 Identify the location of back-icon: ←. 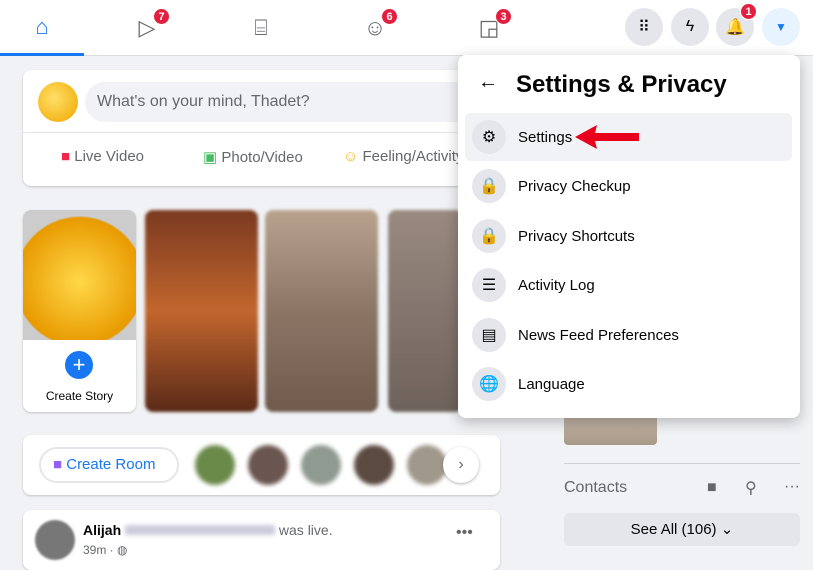
(488, 82).